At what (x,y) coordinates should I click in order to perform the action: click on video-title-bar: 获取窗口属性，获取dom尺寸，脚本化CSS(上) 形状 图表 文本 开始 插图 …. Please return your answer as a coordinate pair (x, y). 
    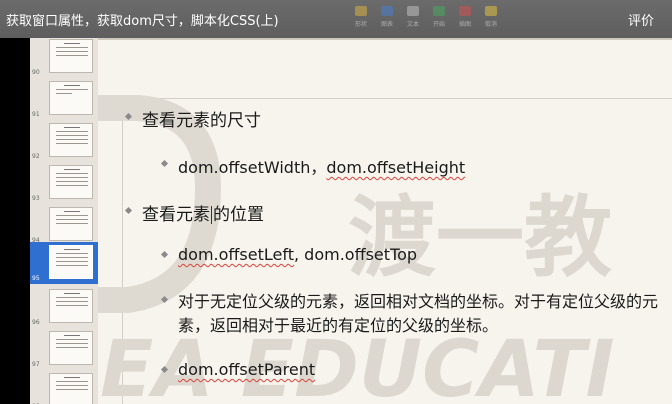
    Looking at the image, I should click on (336, 19).